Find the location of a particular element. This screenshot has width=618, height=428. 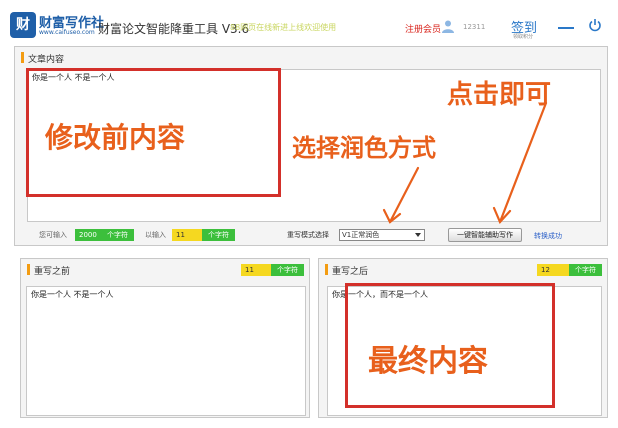

annotation-arrows is located at coordinates (465, 163).